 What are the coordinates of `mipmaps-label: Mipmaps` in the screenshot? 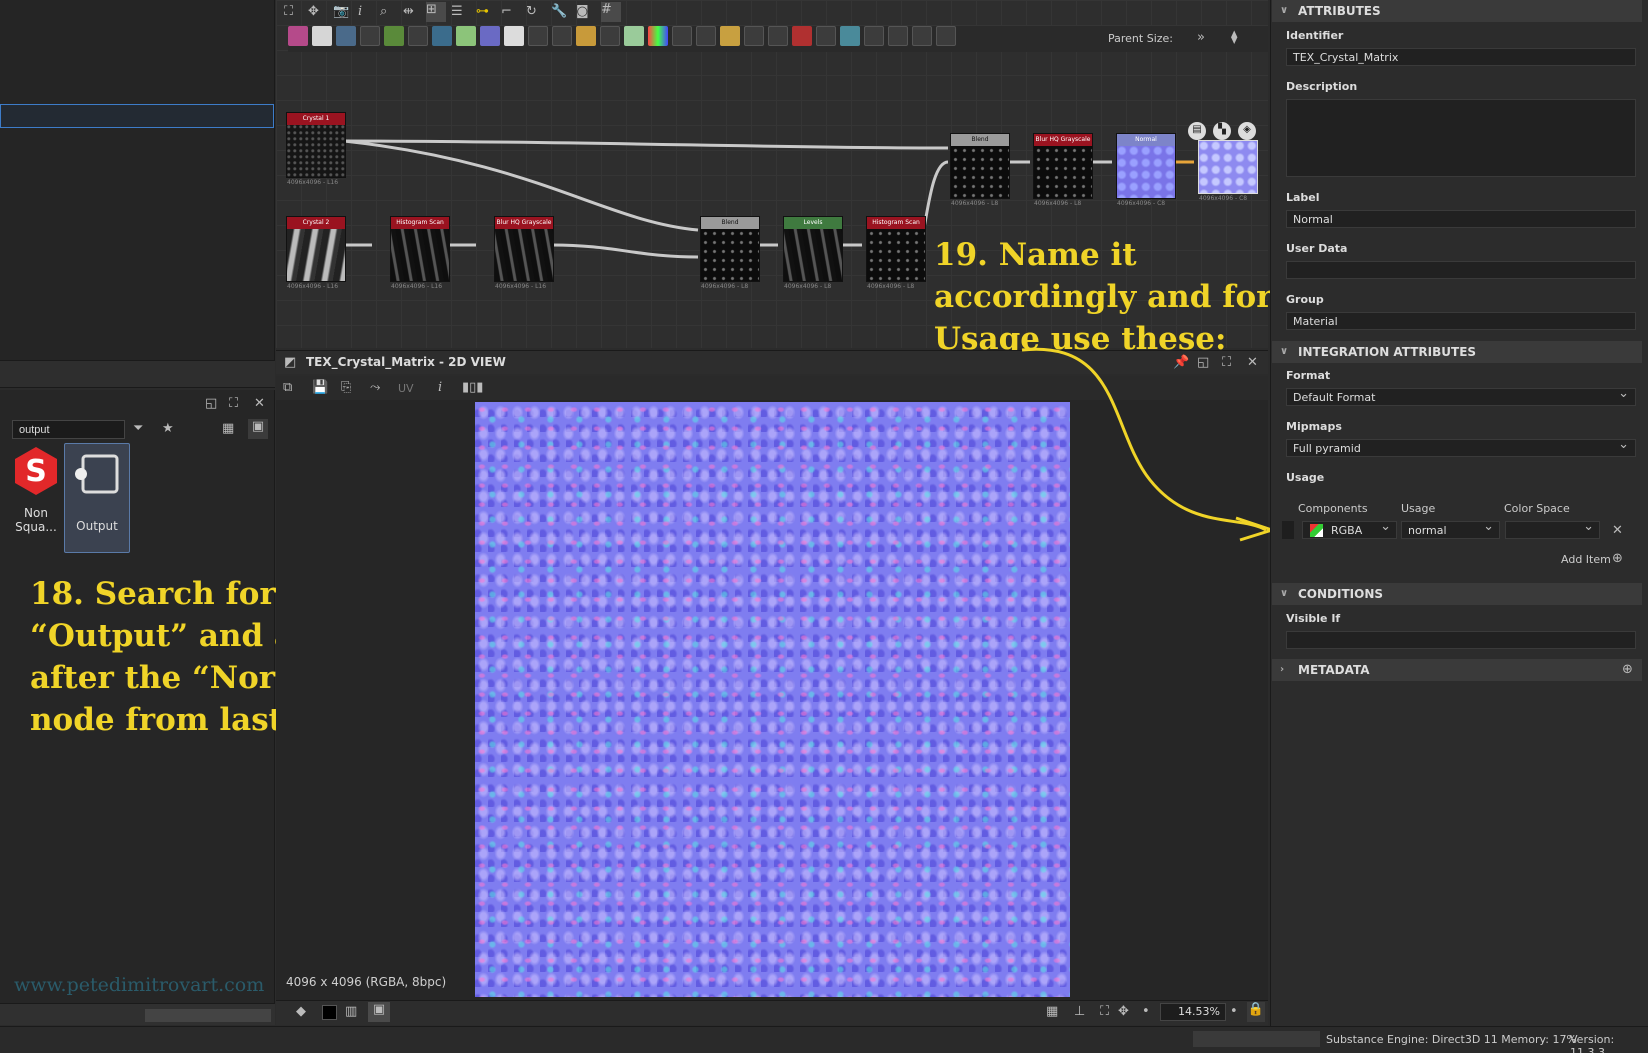 It's located at (1314, 426).